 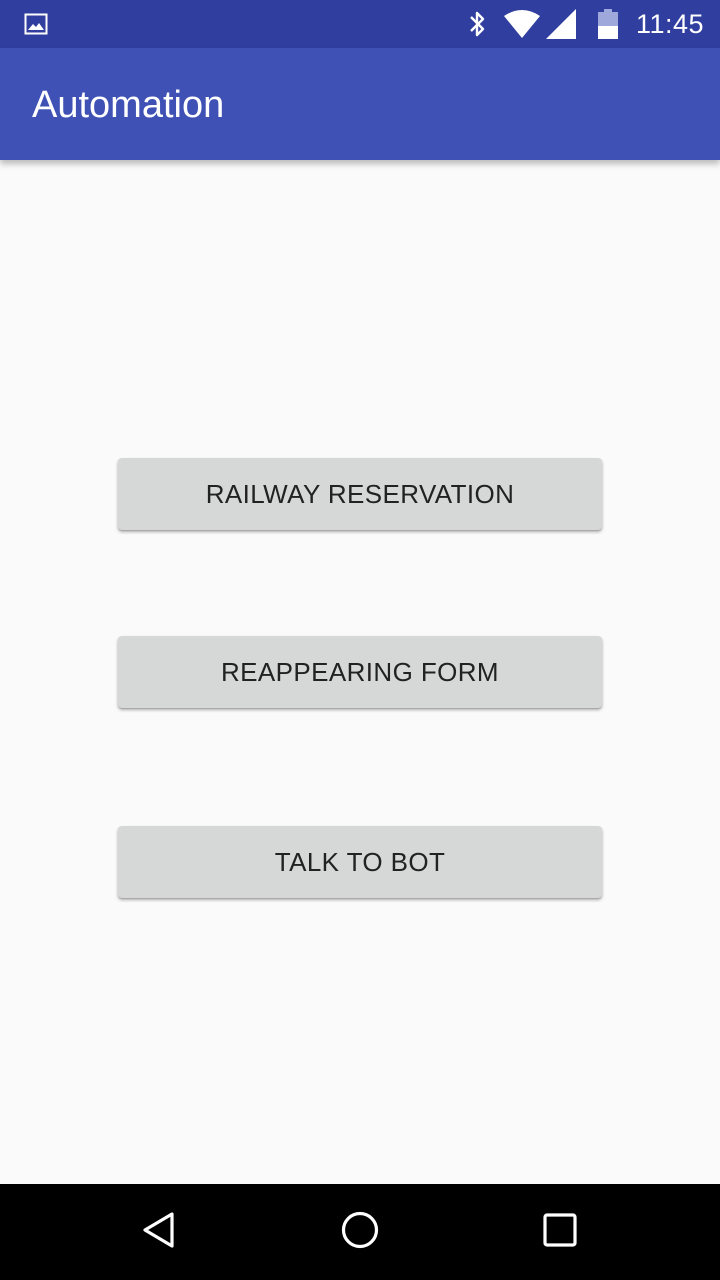 I want to click on app-bar: Automation, so click(x=360, y=104).